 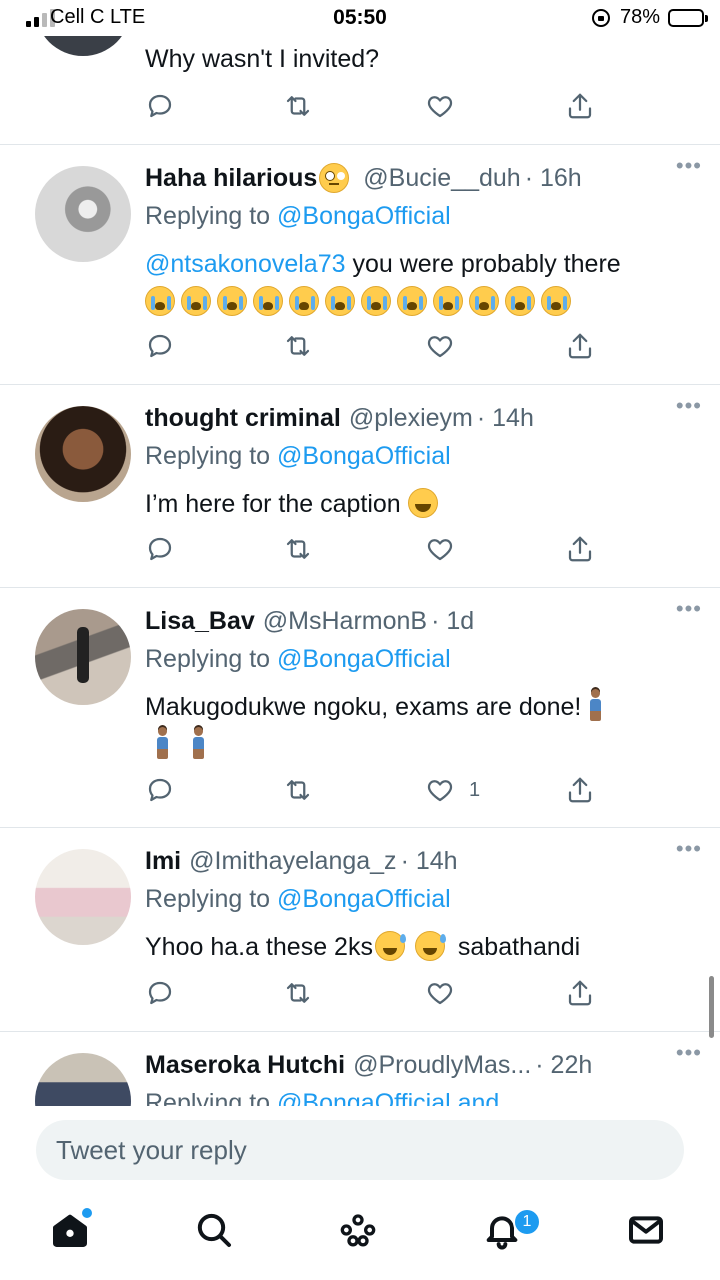 I want to click on reply-input, so click(x=360, y=1150).